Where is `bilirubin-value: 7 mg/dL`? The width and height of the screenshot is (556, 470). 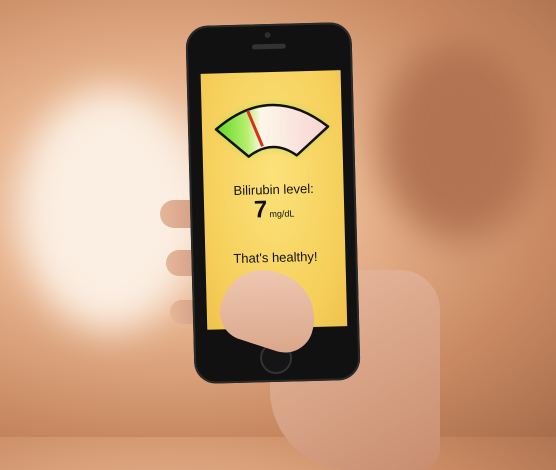
bilirubin-value: 7 mg/dL is located at coordinates (274, 210).